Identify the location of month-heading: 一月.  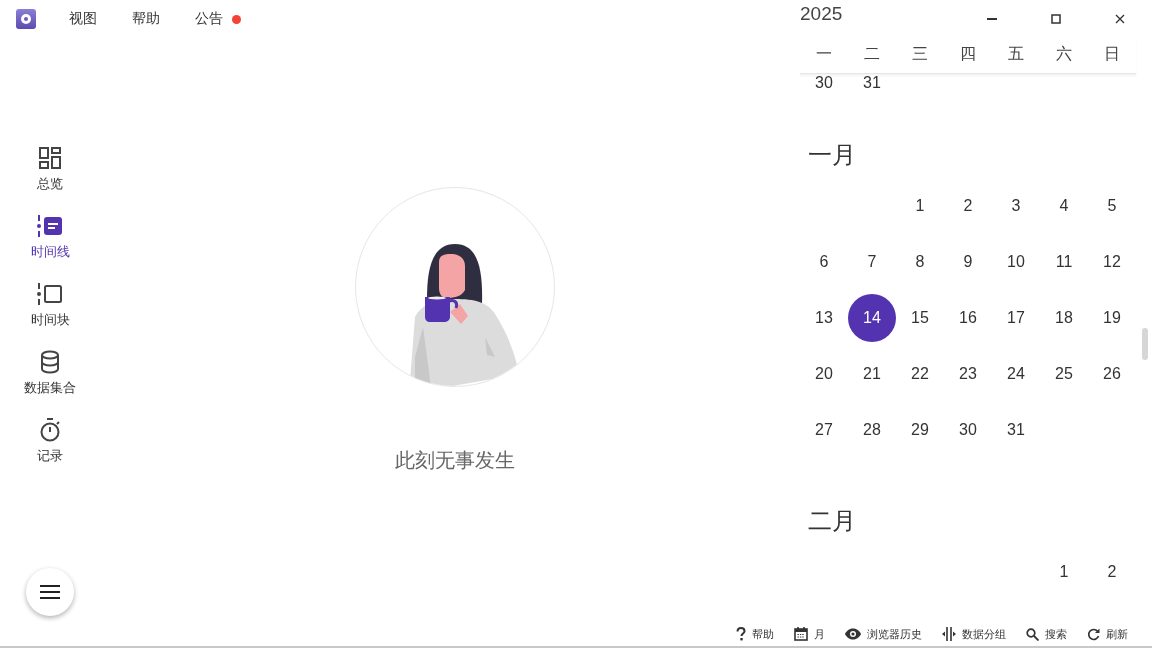
(832, 155).